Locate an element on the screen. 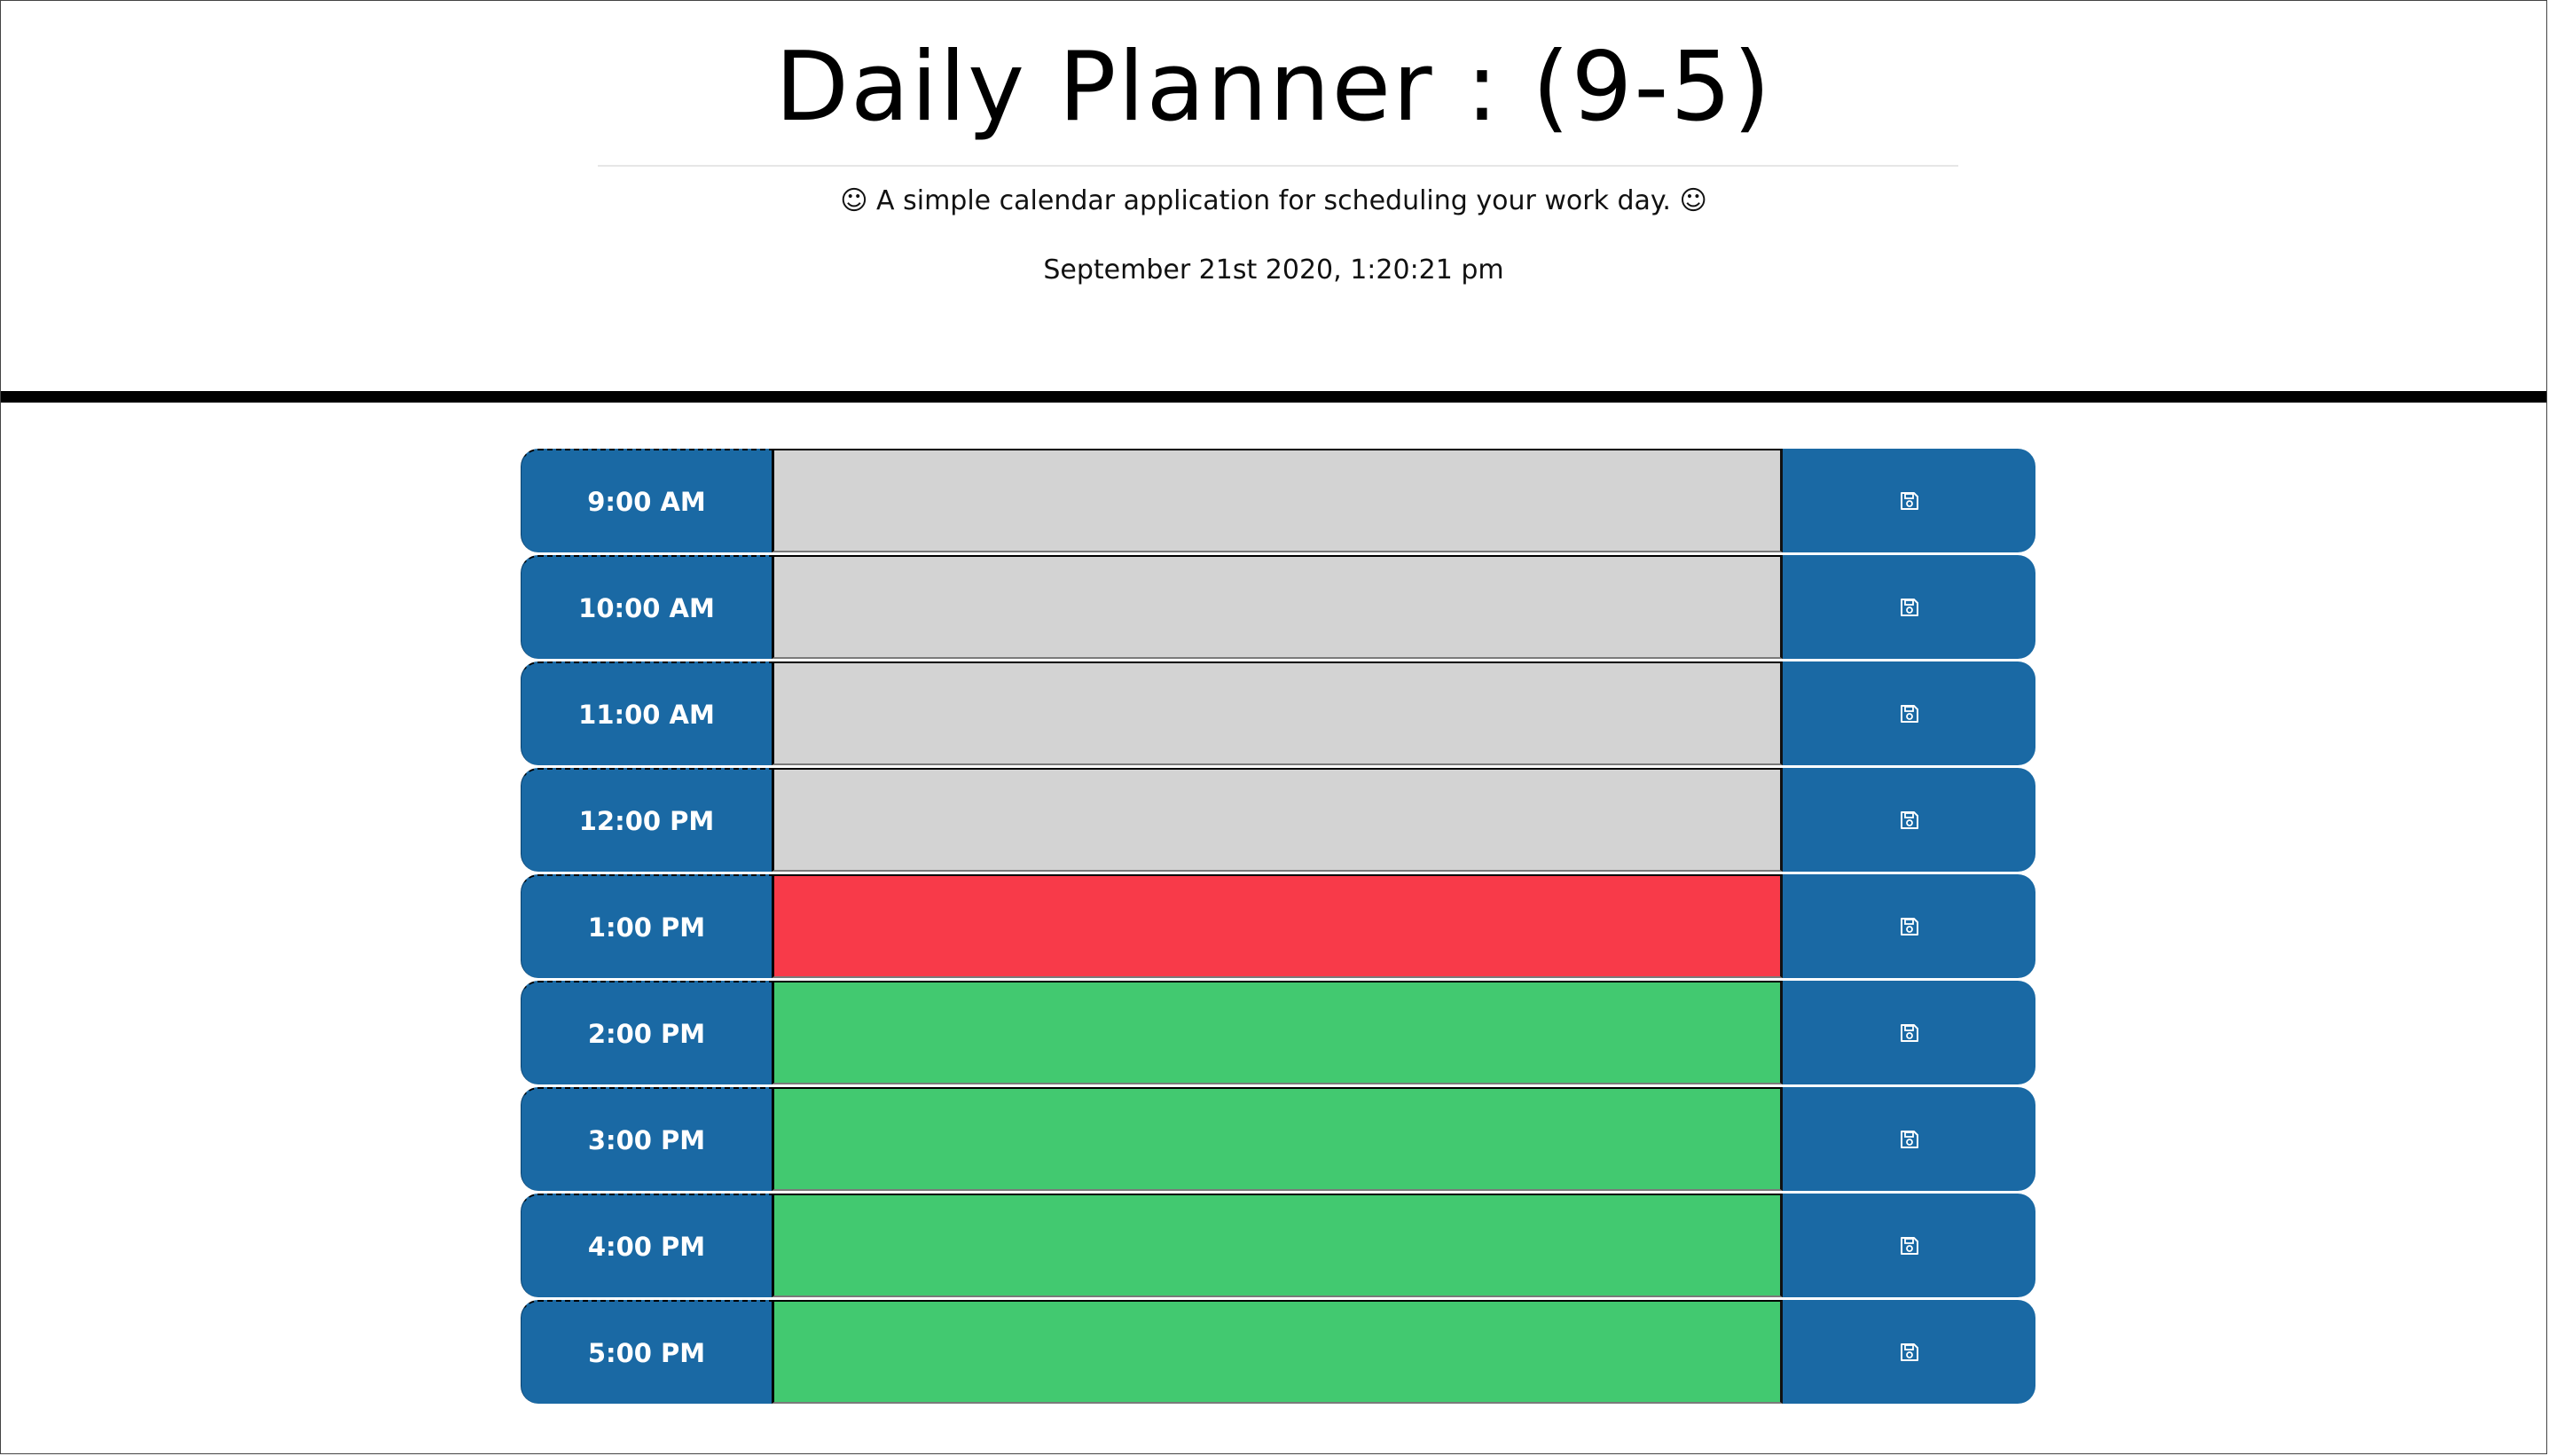  hour-label: 9:00 AM is located at coordinates (647, 500).